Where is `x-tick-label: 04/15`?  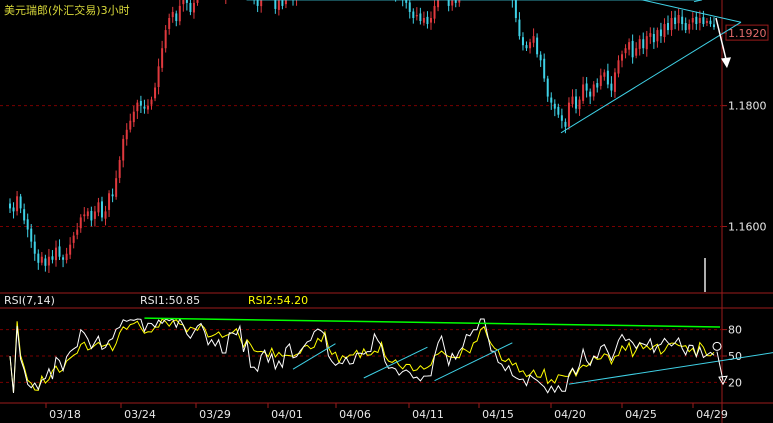
x-tick-label: 04/15 is located at coordinates (498, 414).